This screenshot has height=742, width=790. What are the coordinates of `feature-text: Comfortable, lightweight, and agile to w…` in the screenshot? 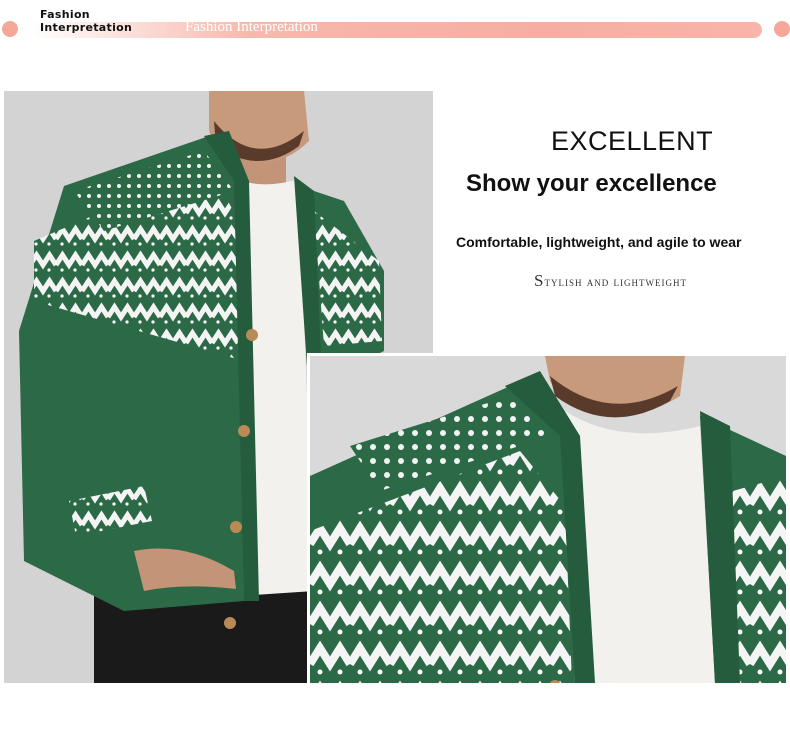 It's located at (599, 242).